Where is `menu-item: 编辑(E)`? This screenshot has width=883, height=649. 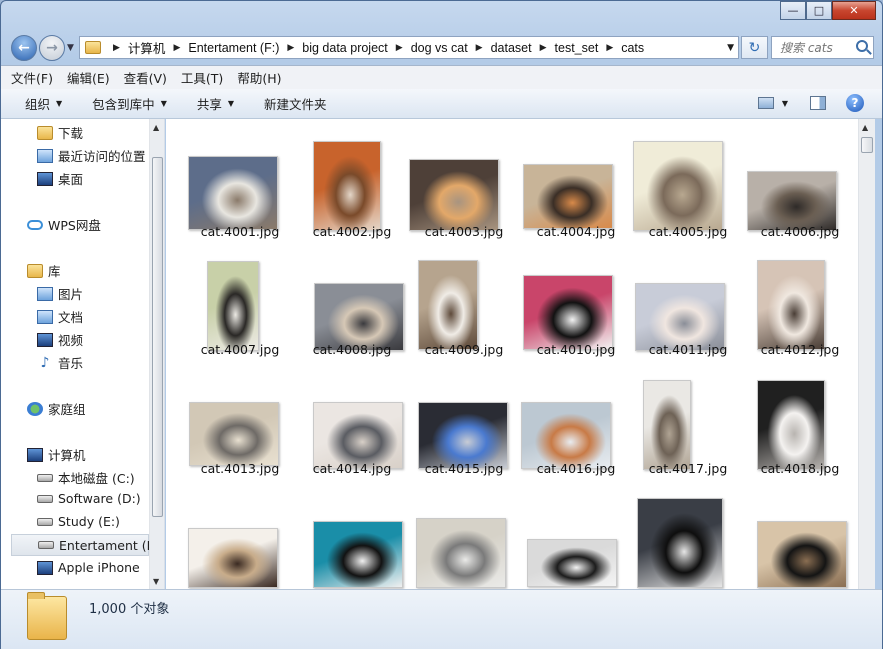
menu-item: 编辑(E) is located at coordinates (88, 77).